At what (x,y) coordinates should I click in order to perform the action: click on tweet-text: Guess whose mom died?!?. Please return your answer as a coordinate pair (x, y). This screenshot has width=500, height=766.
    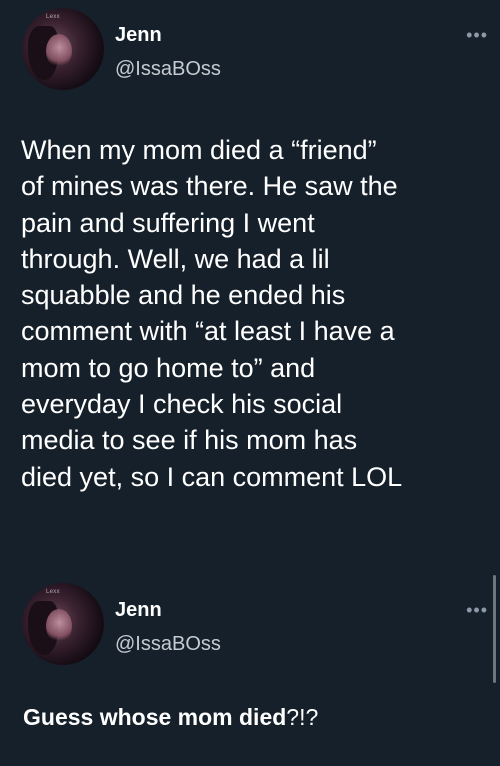
    Looking at the image, I should click on (170, 717).